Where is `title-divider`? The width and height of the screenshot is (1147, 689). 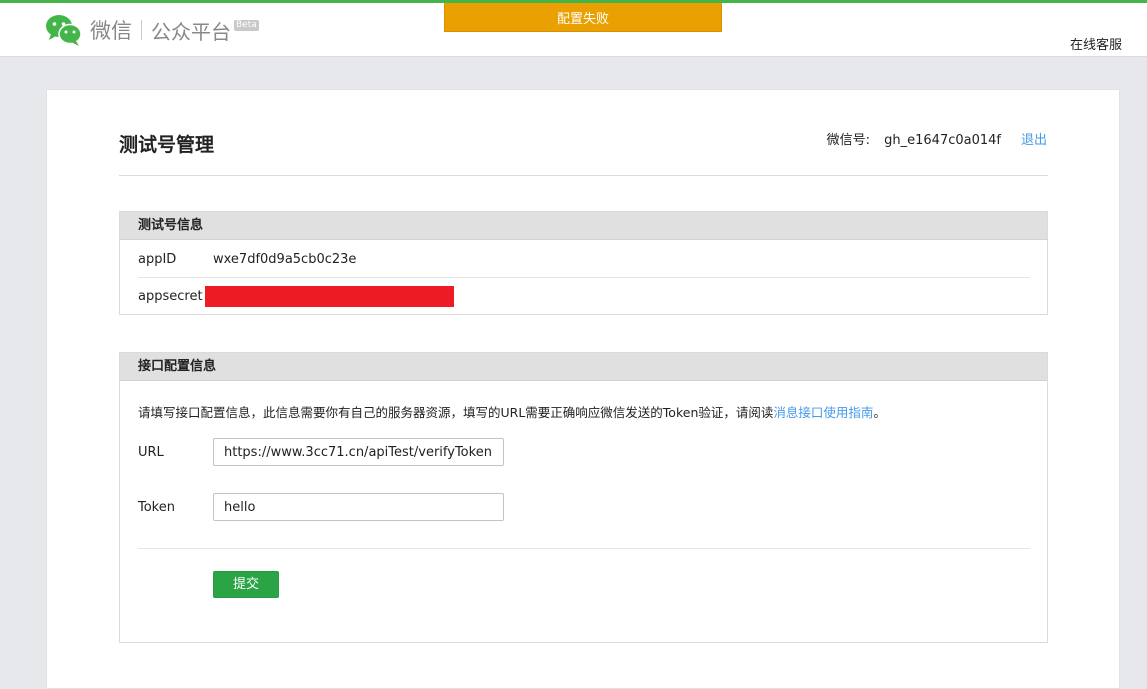
title-divider is located at coordinates (583, 175).